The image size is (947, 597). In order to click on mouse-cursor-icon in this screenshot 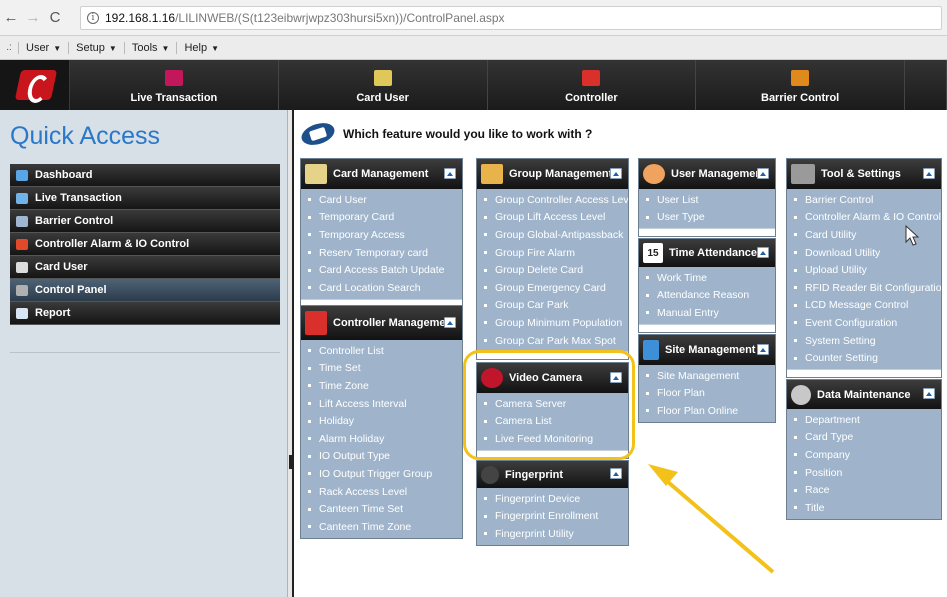, I will do `click(912, 235)`.